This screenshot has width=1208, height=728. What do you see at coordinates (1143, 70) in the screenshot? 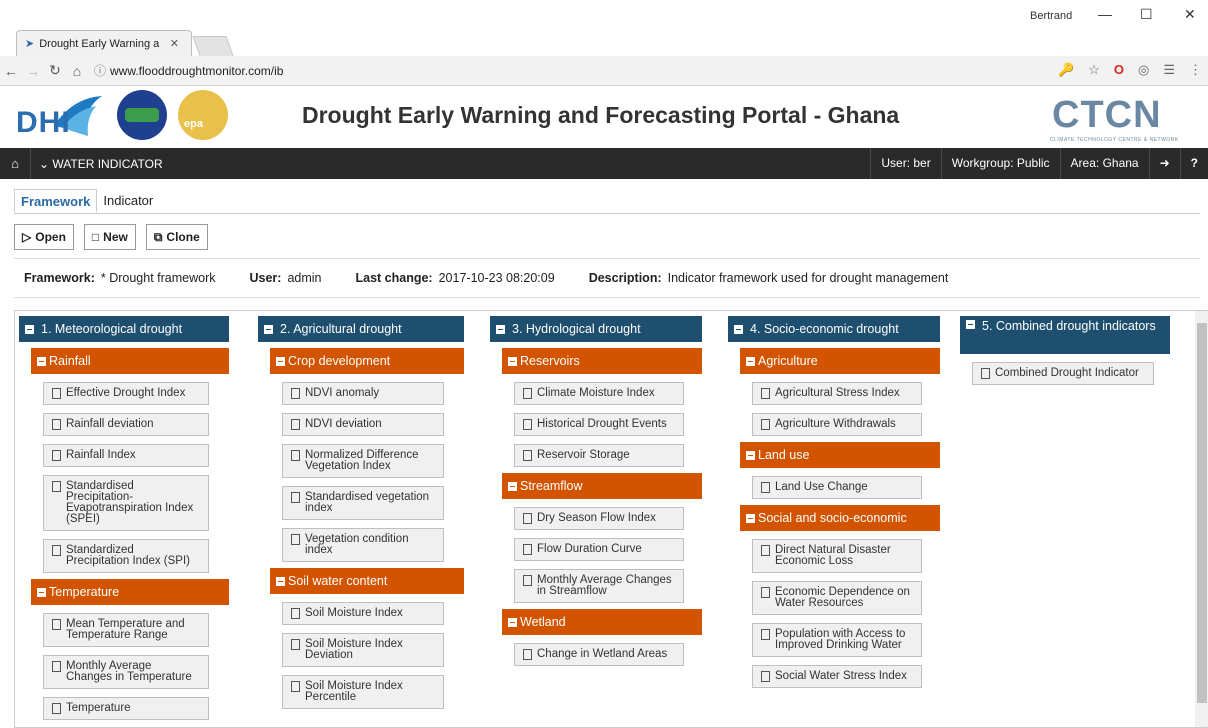
I see `extension-icon: ◎` at bounding box center [1143, 70].